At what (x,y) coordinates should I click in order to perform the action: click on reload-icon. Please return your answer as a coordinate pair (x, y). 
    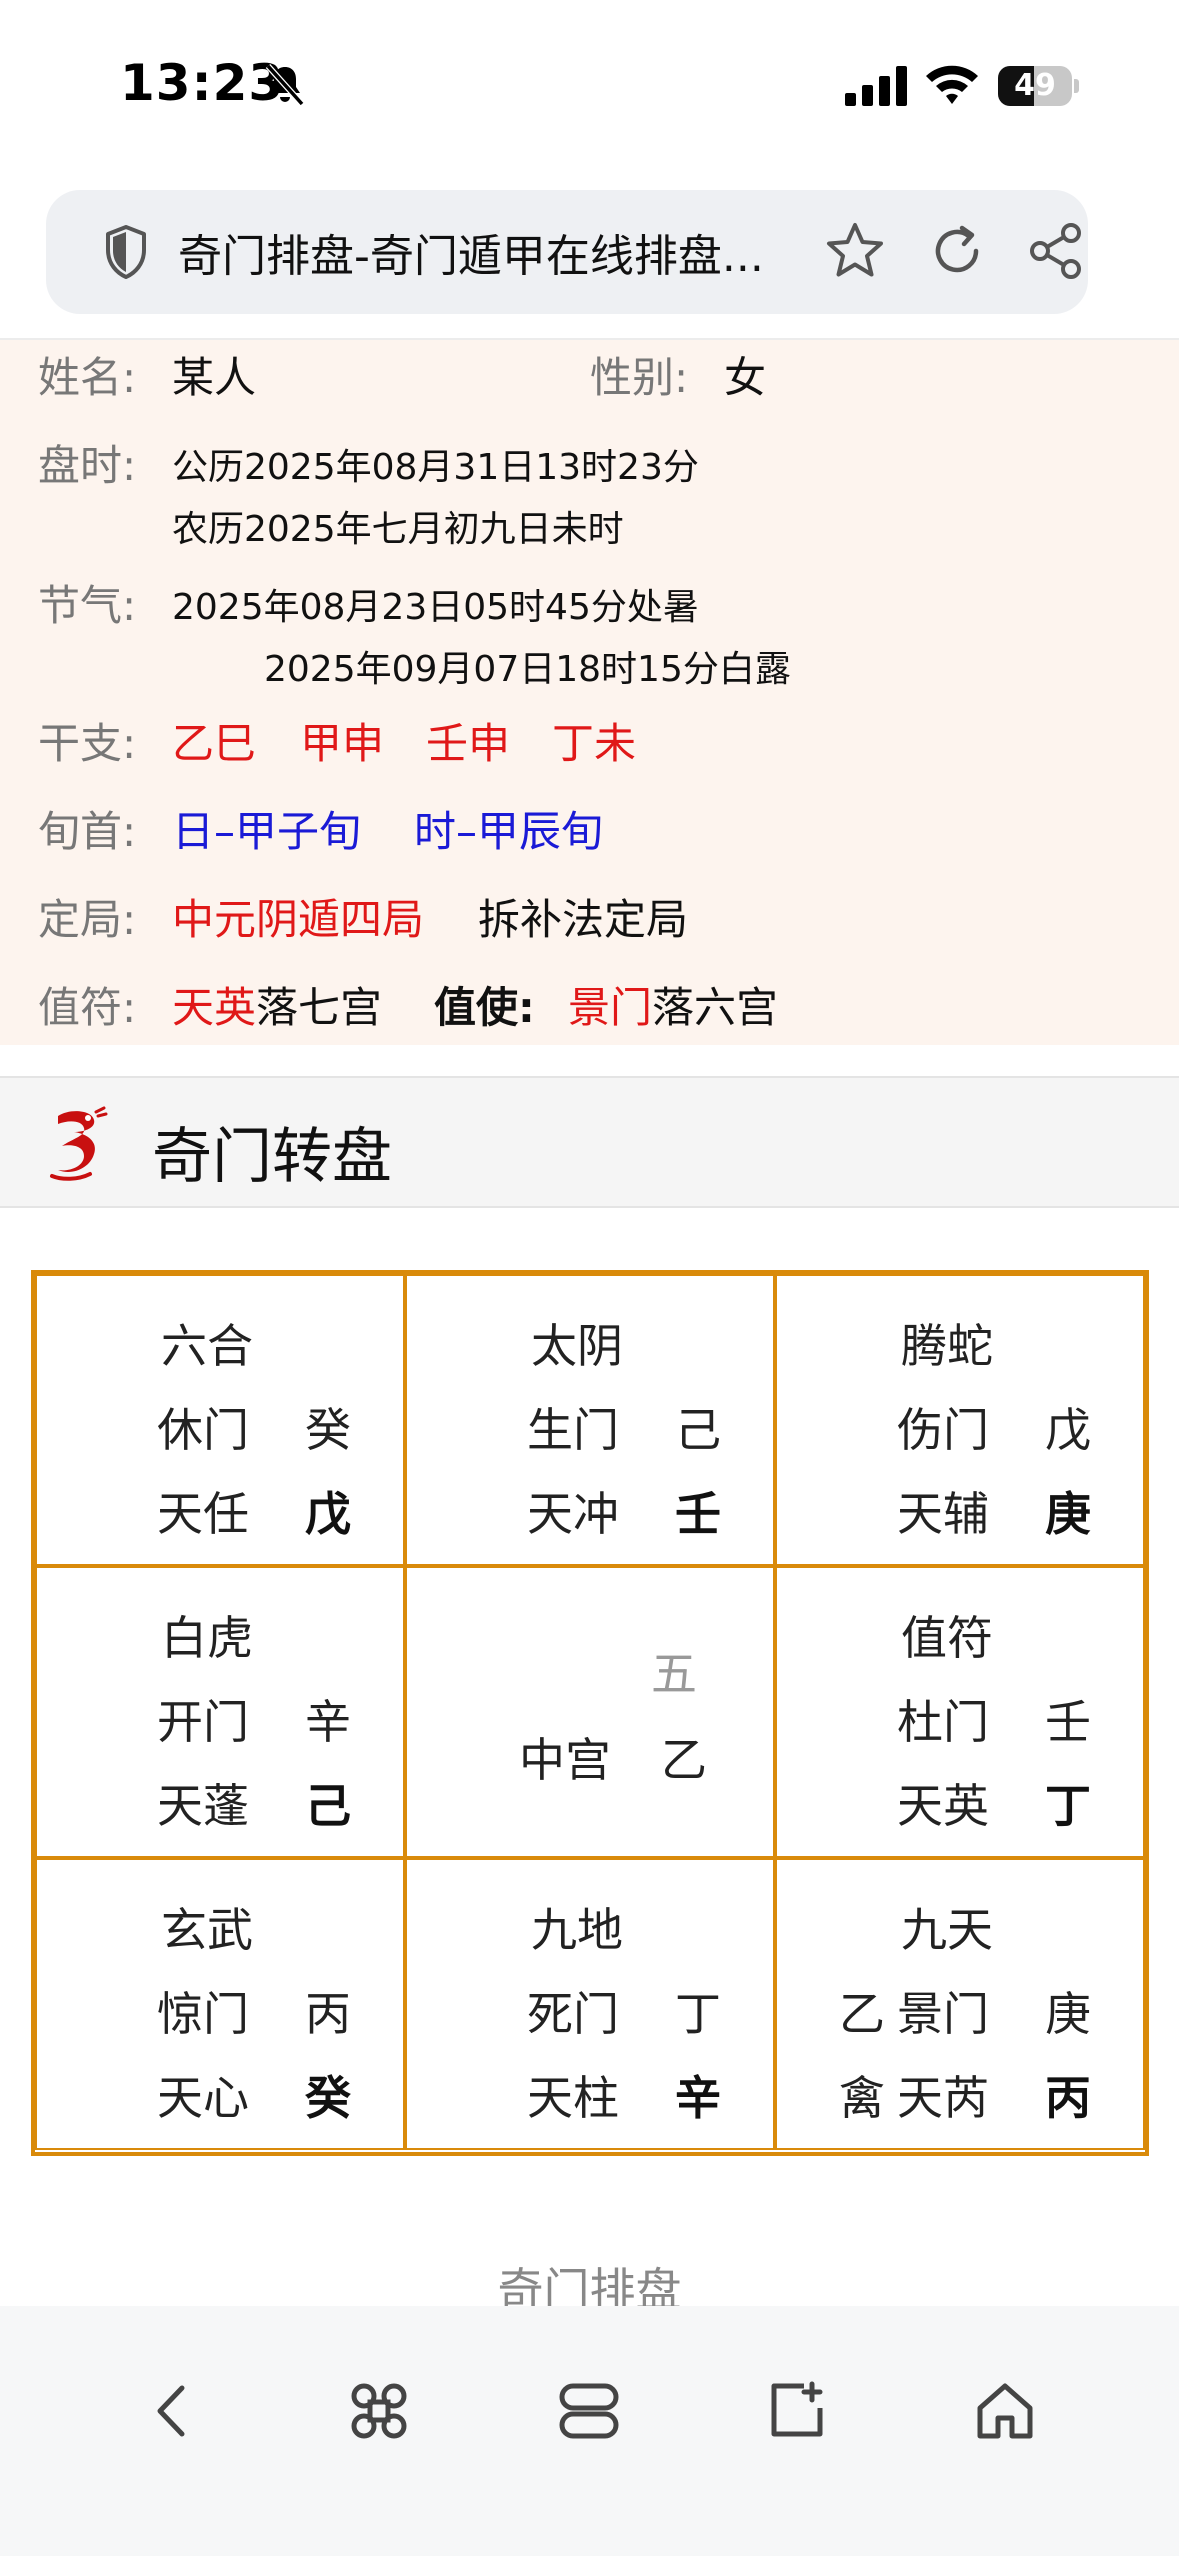
    Looking at the image, I should click on (957, 251).